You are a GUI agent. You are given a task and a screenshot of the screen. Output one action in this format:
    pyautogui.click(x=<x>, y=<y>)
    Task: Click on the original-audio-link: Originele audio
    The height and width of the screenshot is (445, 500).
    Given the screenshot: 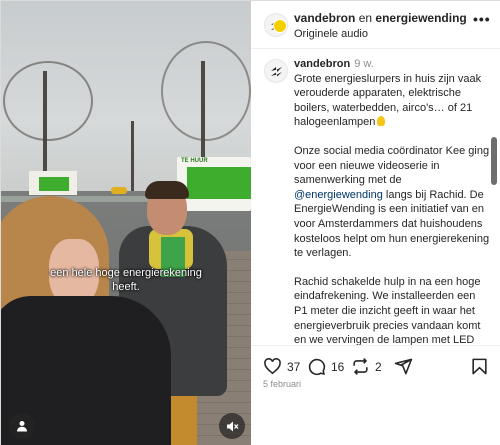 What is the action you would take?
    pyautogui.click(x=380, y=34)
    